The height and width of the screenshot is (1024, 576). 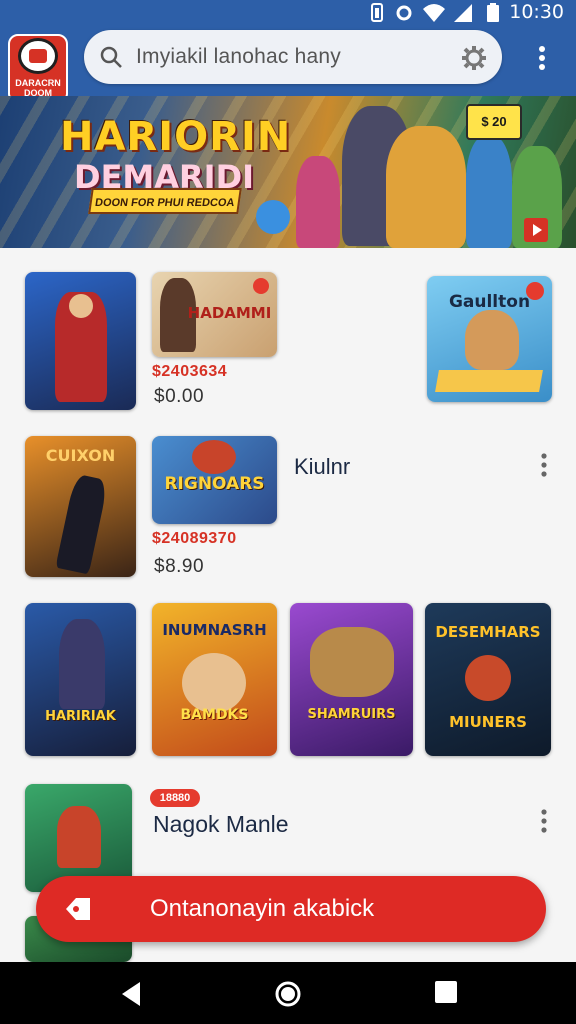 I want to click on back-icon, so click(x=131, y=994).